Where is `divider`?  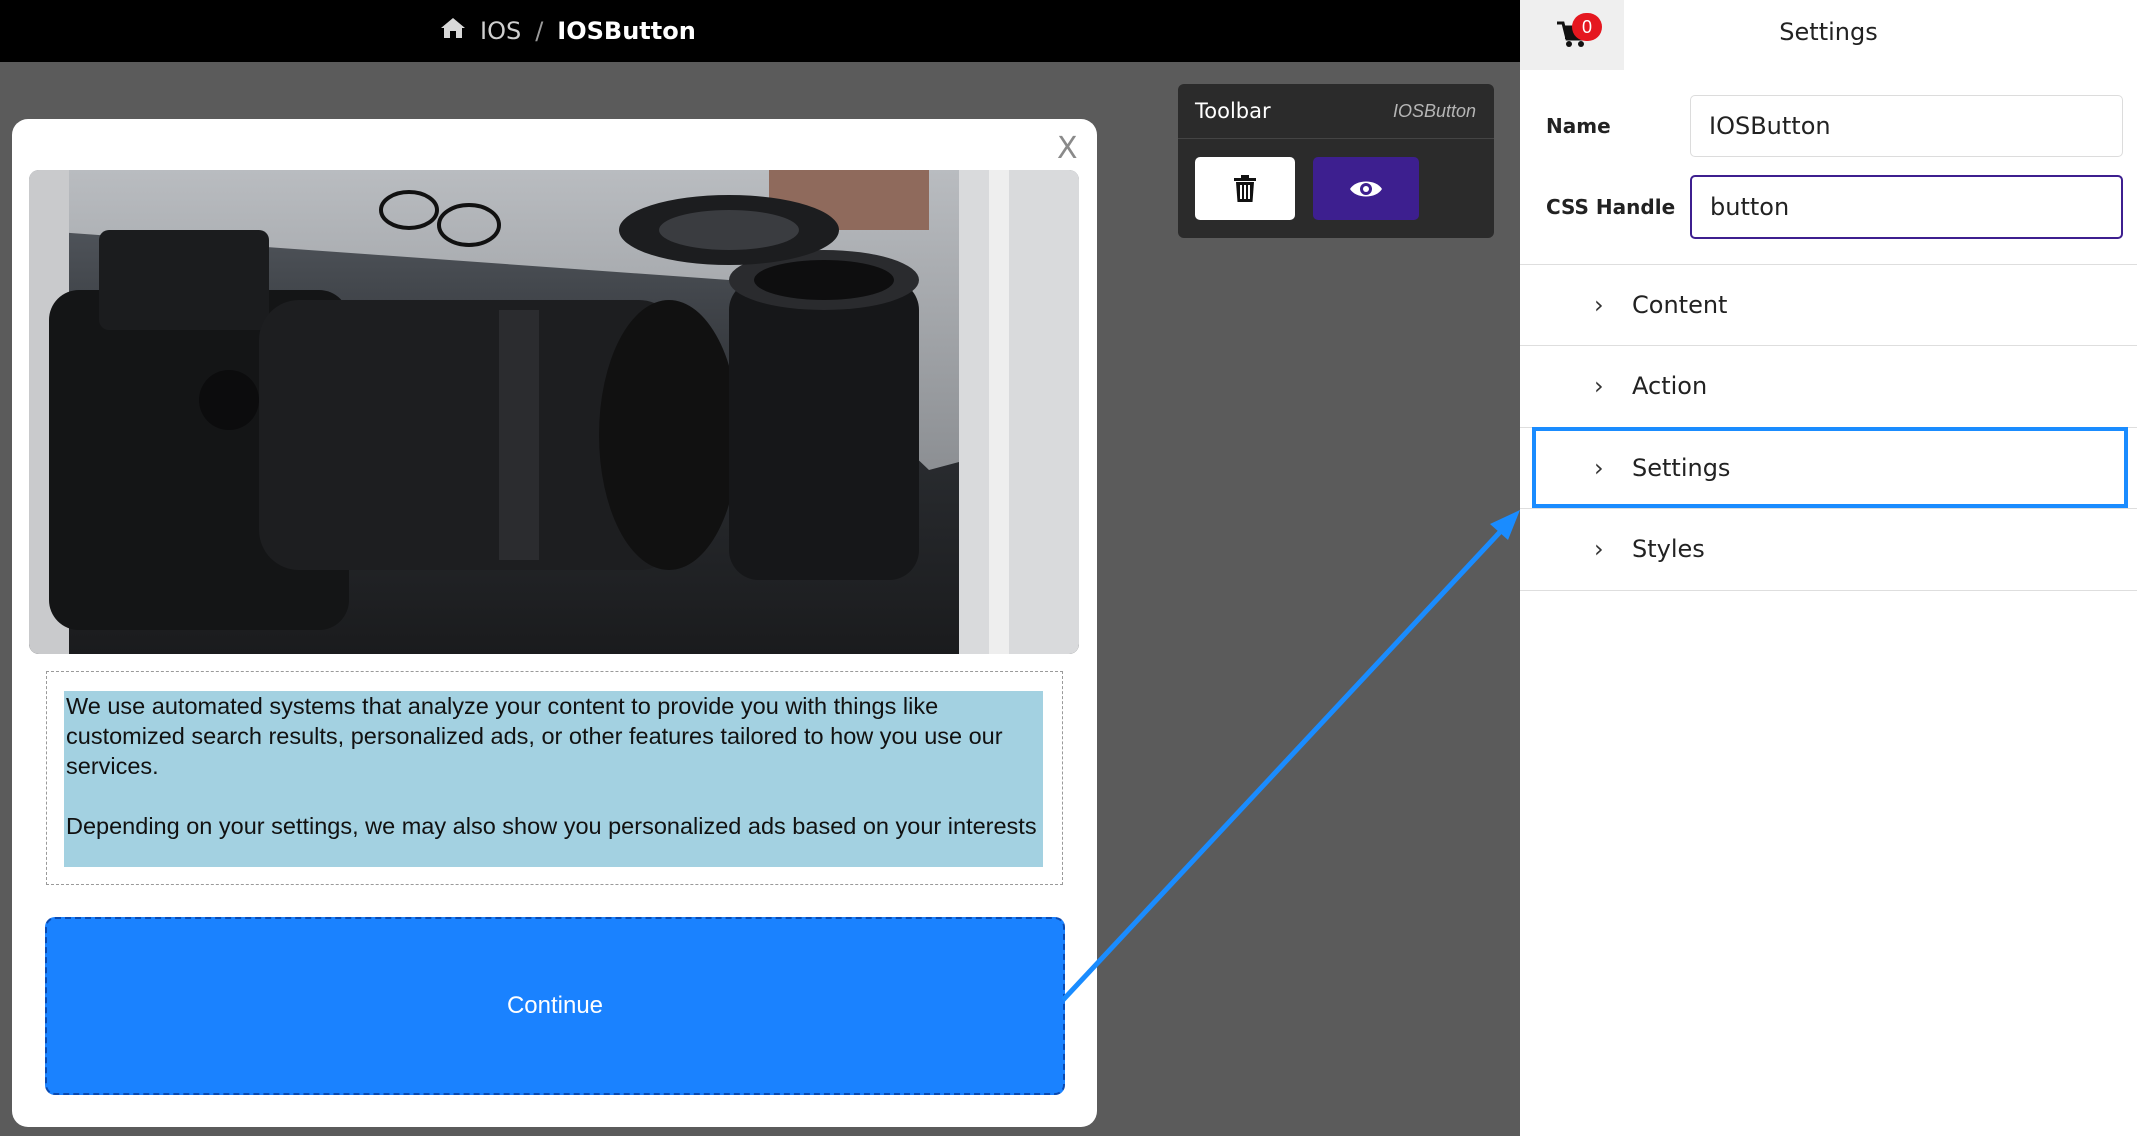
divider is located at coordinates (1828, 590).